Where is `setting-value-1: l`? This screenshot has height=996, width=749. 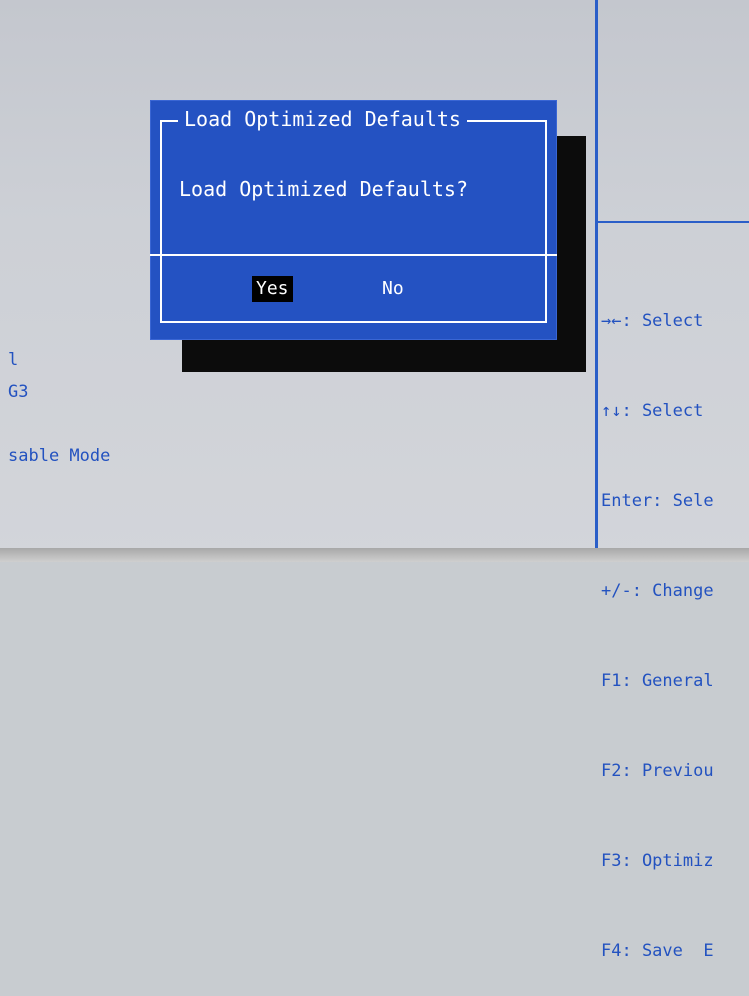 setting-value-1: l is located at coordinates (13, 360).